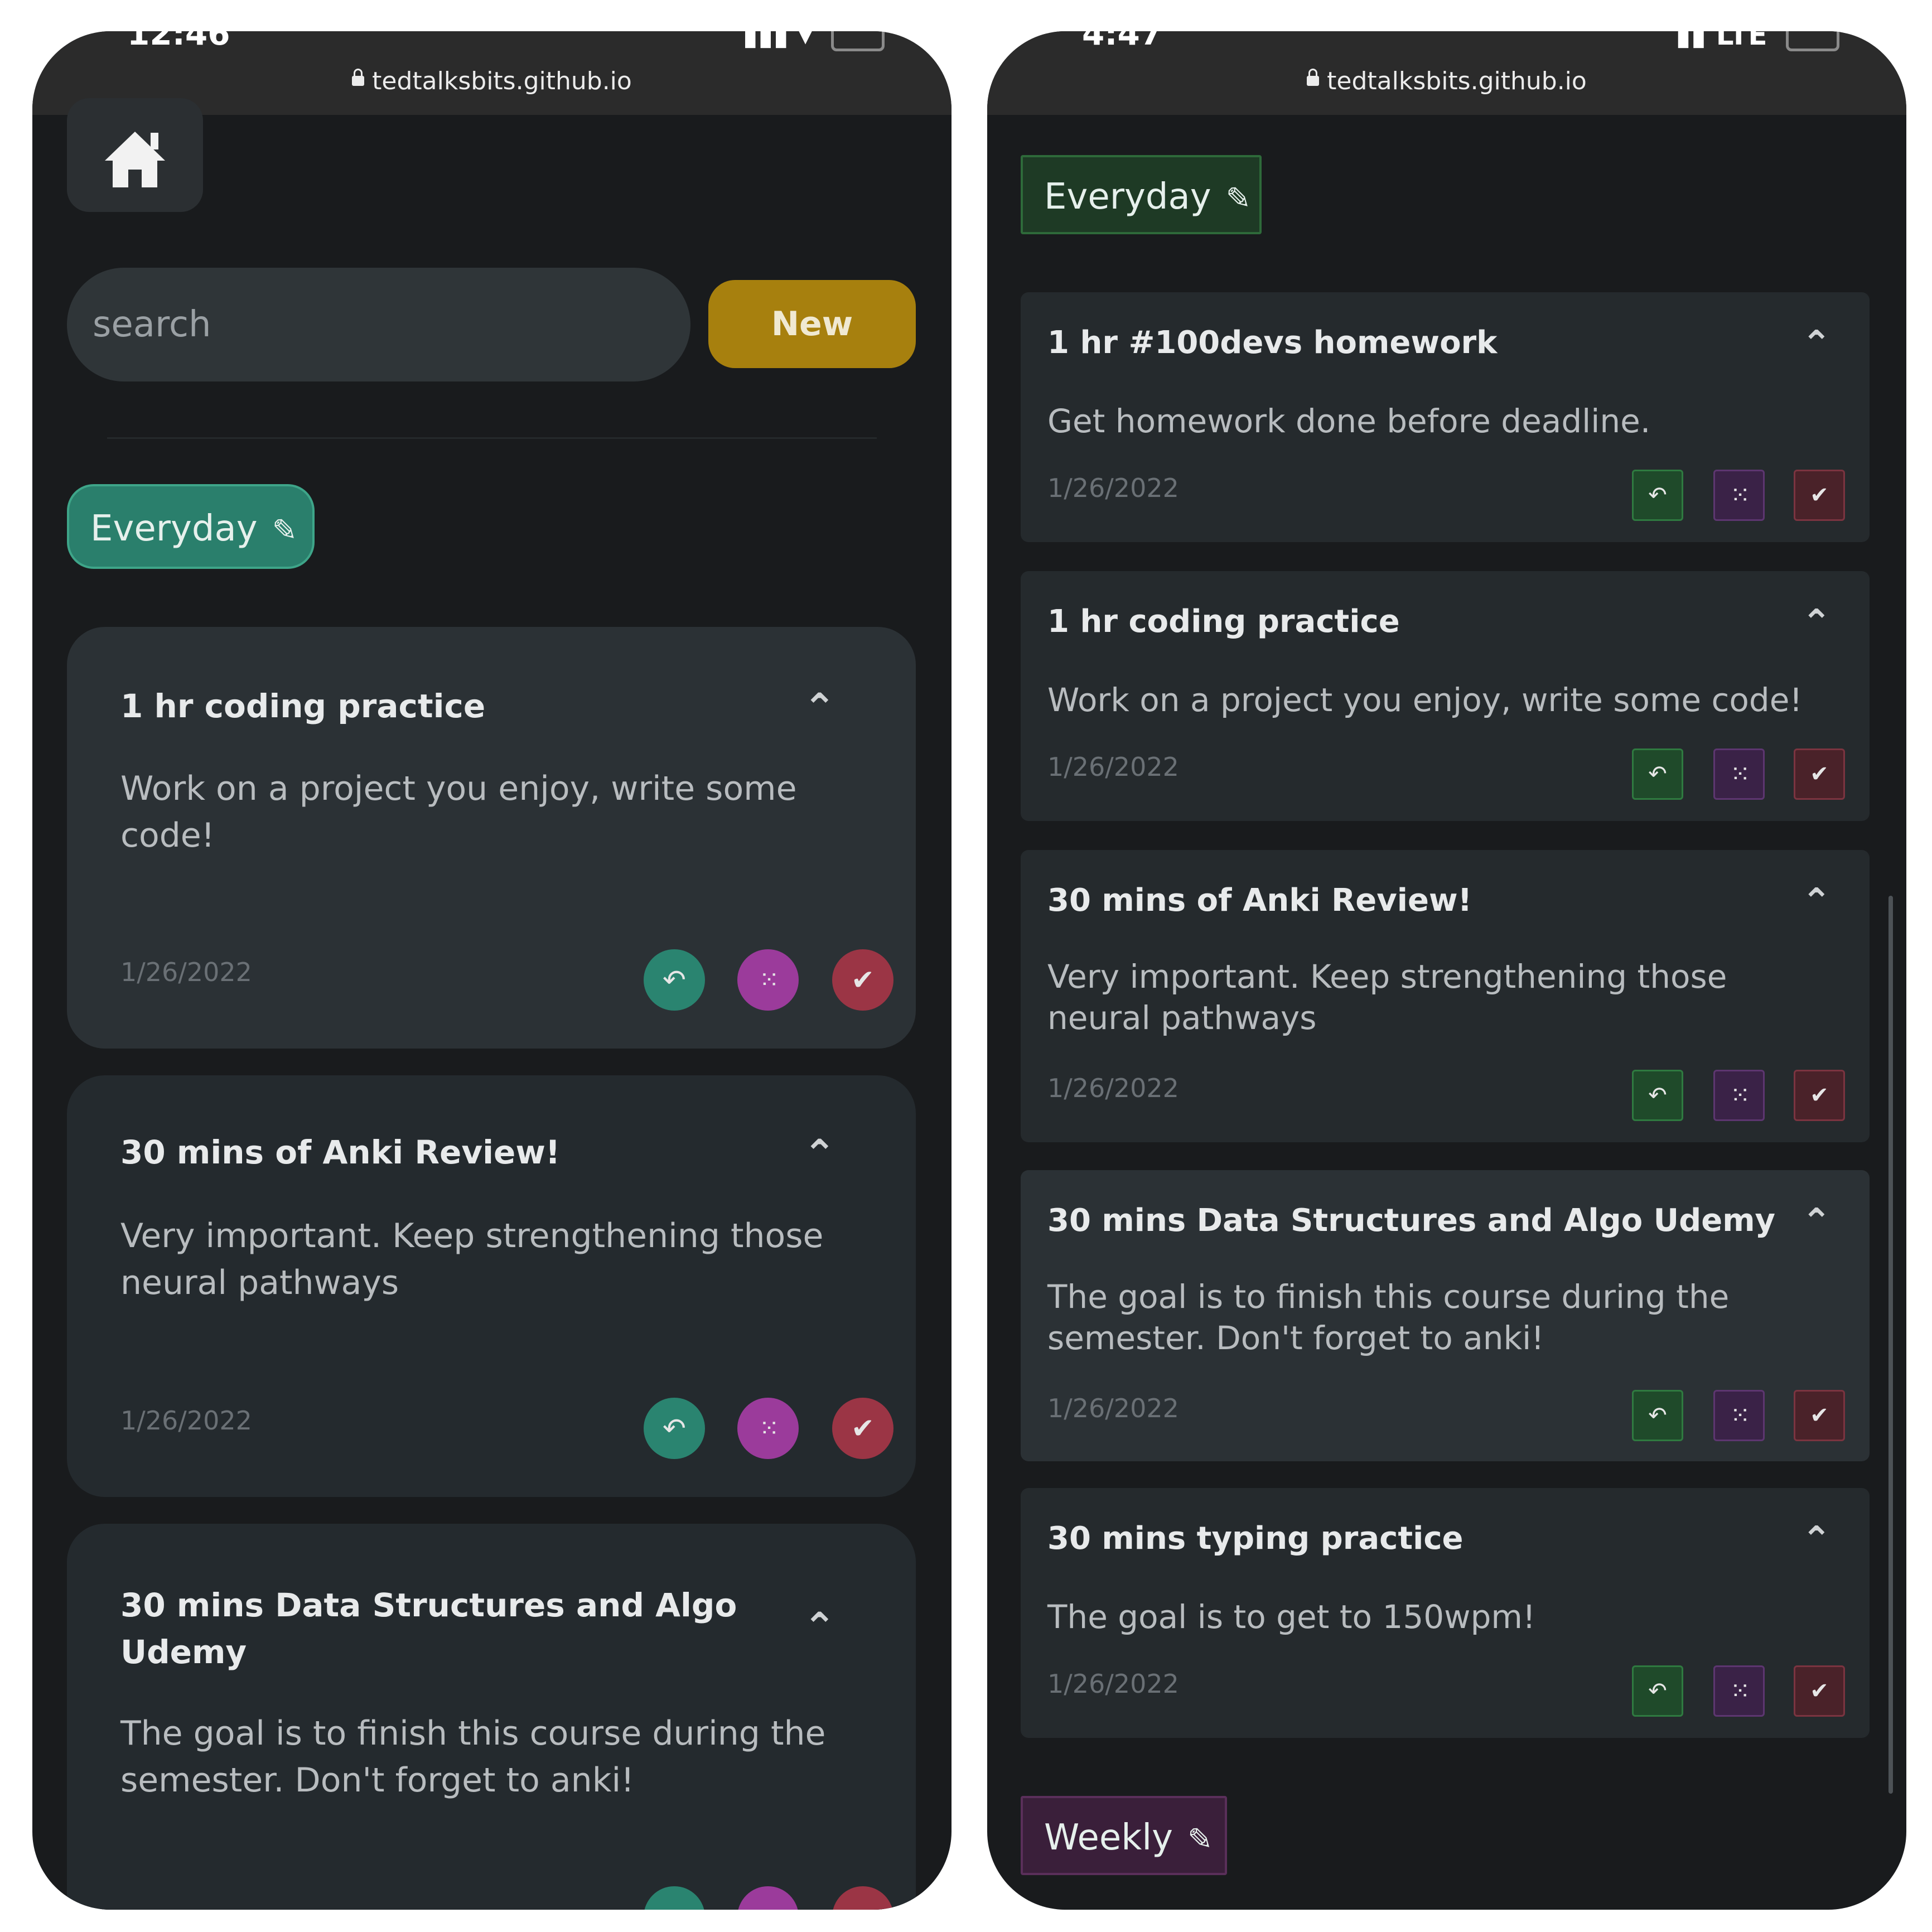 This screenshot has height=1932, width=1932. I want to click on lock-icon, so click(358, 77).